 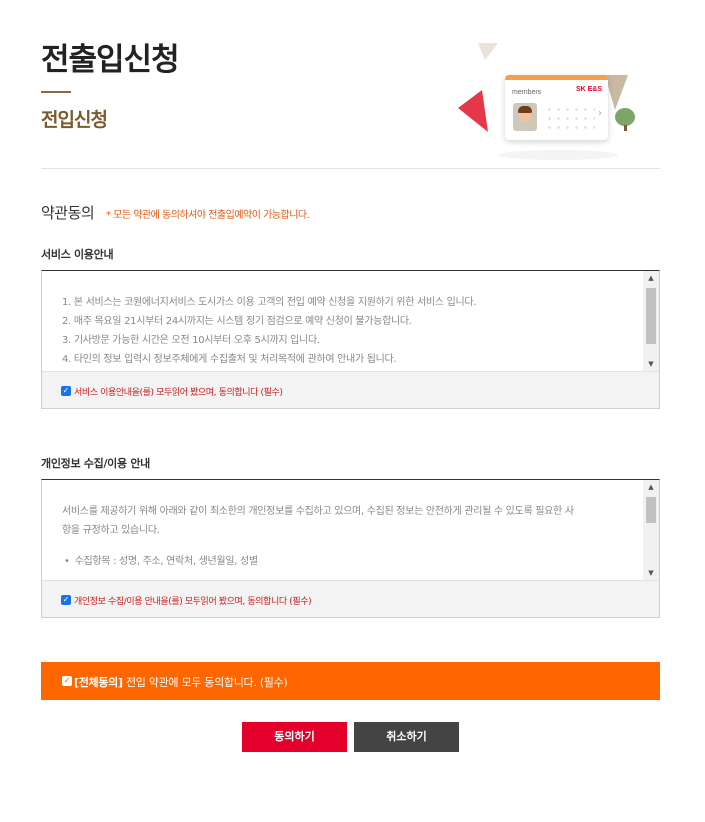 I want to click on privacy-scrollbar: ▲ ▼, so click(x=651, y=530).